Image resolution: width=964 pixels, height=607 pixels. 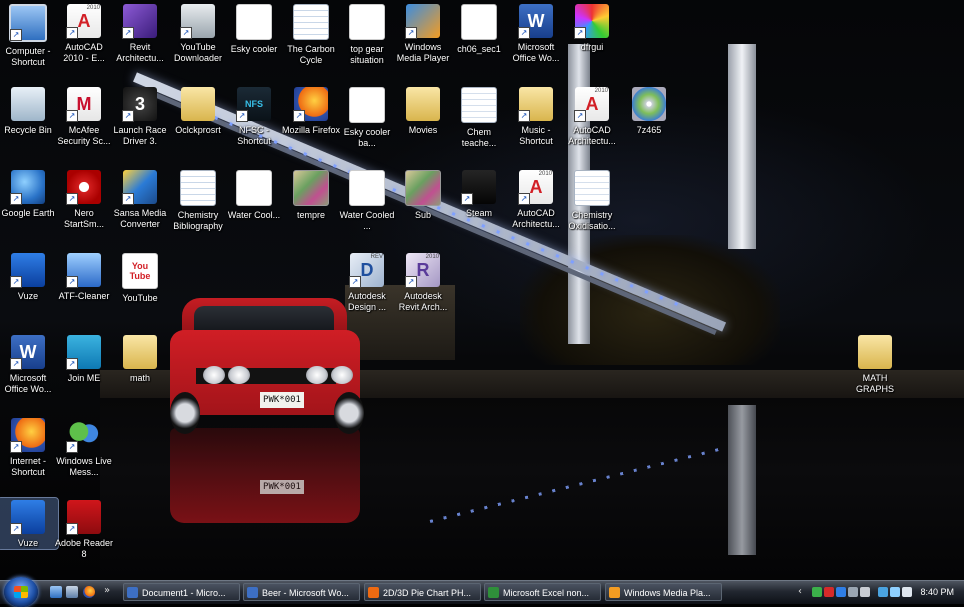 What do you see at coordinates (367, 34) in the screenshot?
I see `desktop-icon-topgear: top gear situation` at bounding box center [367, 34].